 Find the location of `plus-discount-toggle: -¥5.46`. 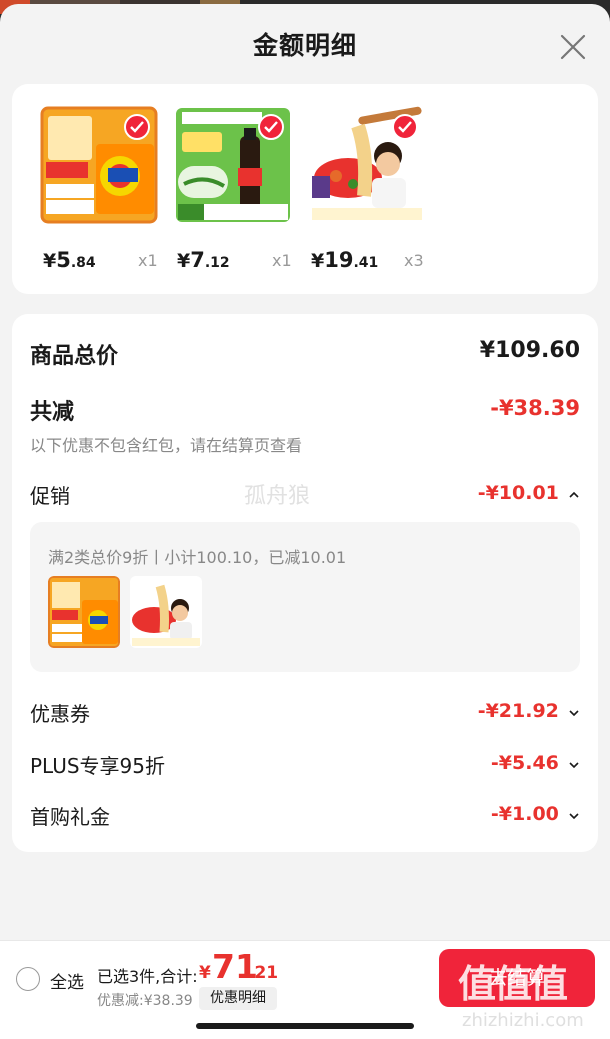

plus-discount-toggle: -¥5.46 is located at coordinates (535, 763).